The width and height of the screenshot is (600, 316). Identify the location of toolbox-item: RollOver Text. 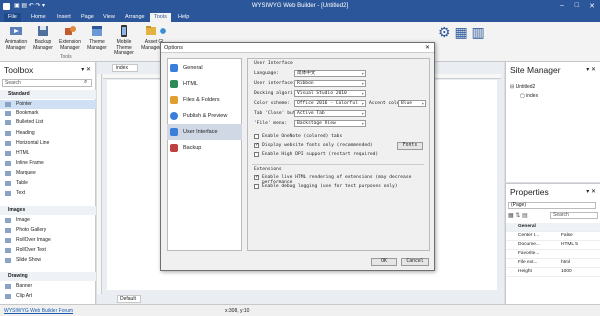
(48, 250).